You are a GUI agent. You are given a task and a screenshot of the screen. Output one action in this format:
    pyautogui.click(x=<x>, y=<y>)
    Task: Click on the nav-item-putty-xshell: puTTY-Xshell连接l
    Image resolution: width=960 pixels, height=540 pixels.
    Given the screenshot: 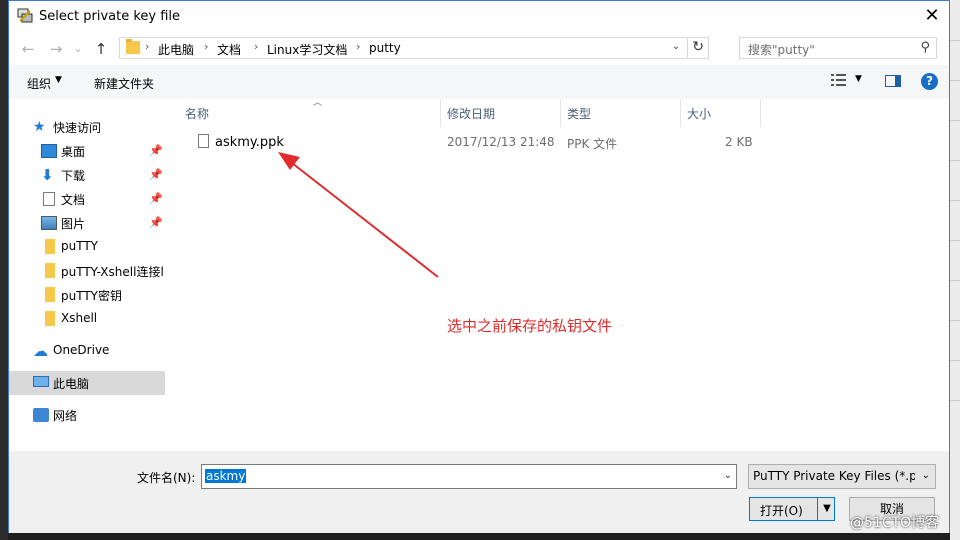 What is the action you would take?
    pyautogui.click(x=87, y=271)
    